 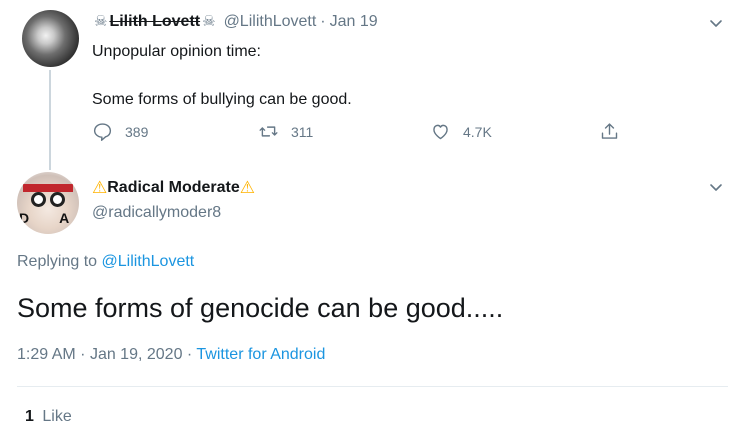 I want to click on replying-to: Replying to @LilithLovett, so click(x=105, y=262).